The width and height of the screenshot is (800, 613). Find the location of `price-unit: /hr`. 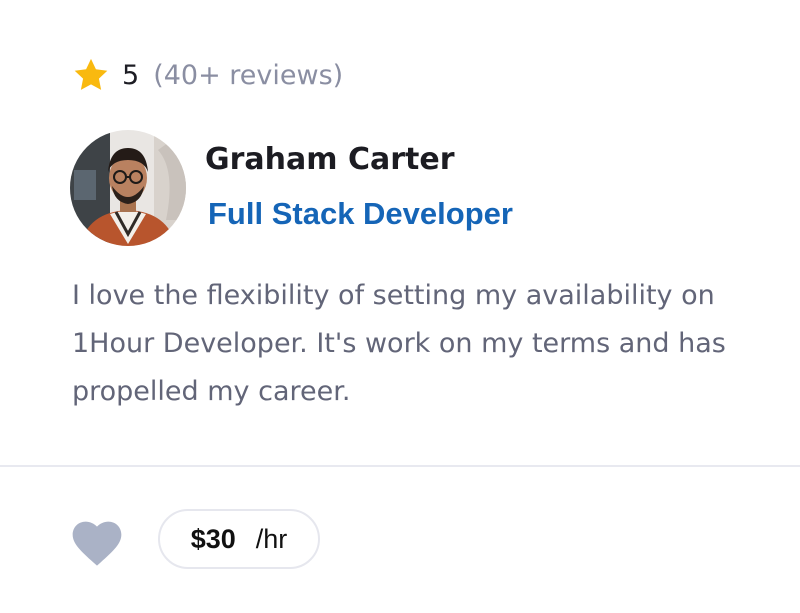

price-unit: /hr is located at coordinates (271, 538).